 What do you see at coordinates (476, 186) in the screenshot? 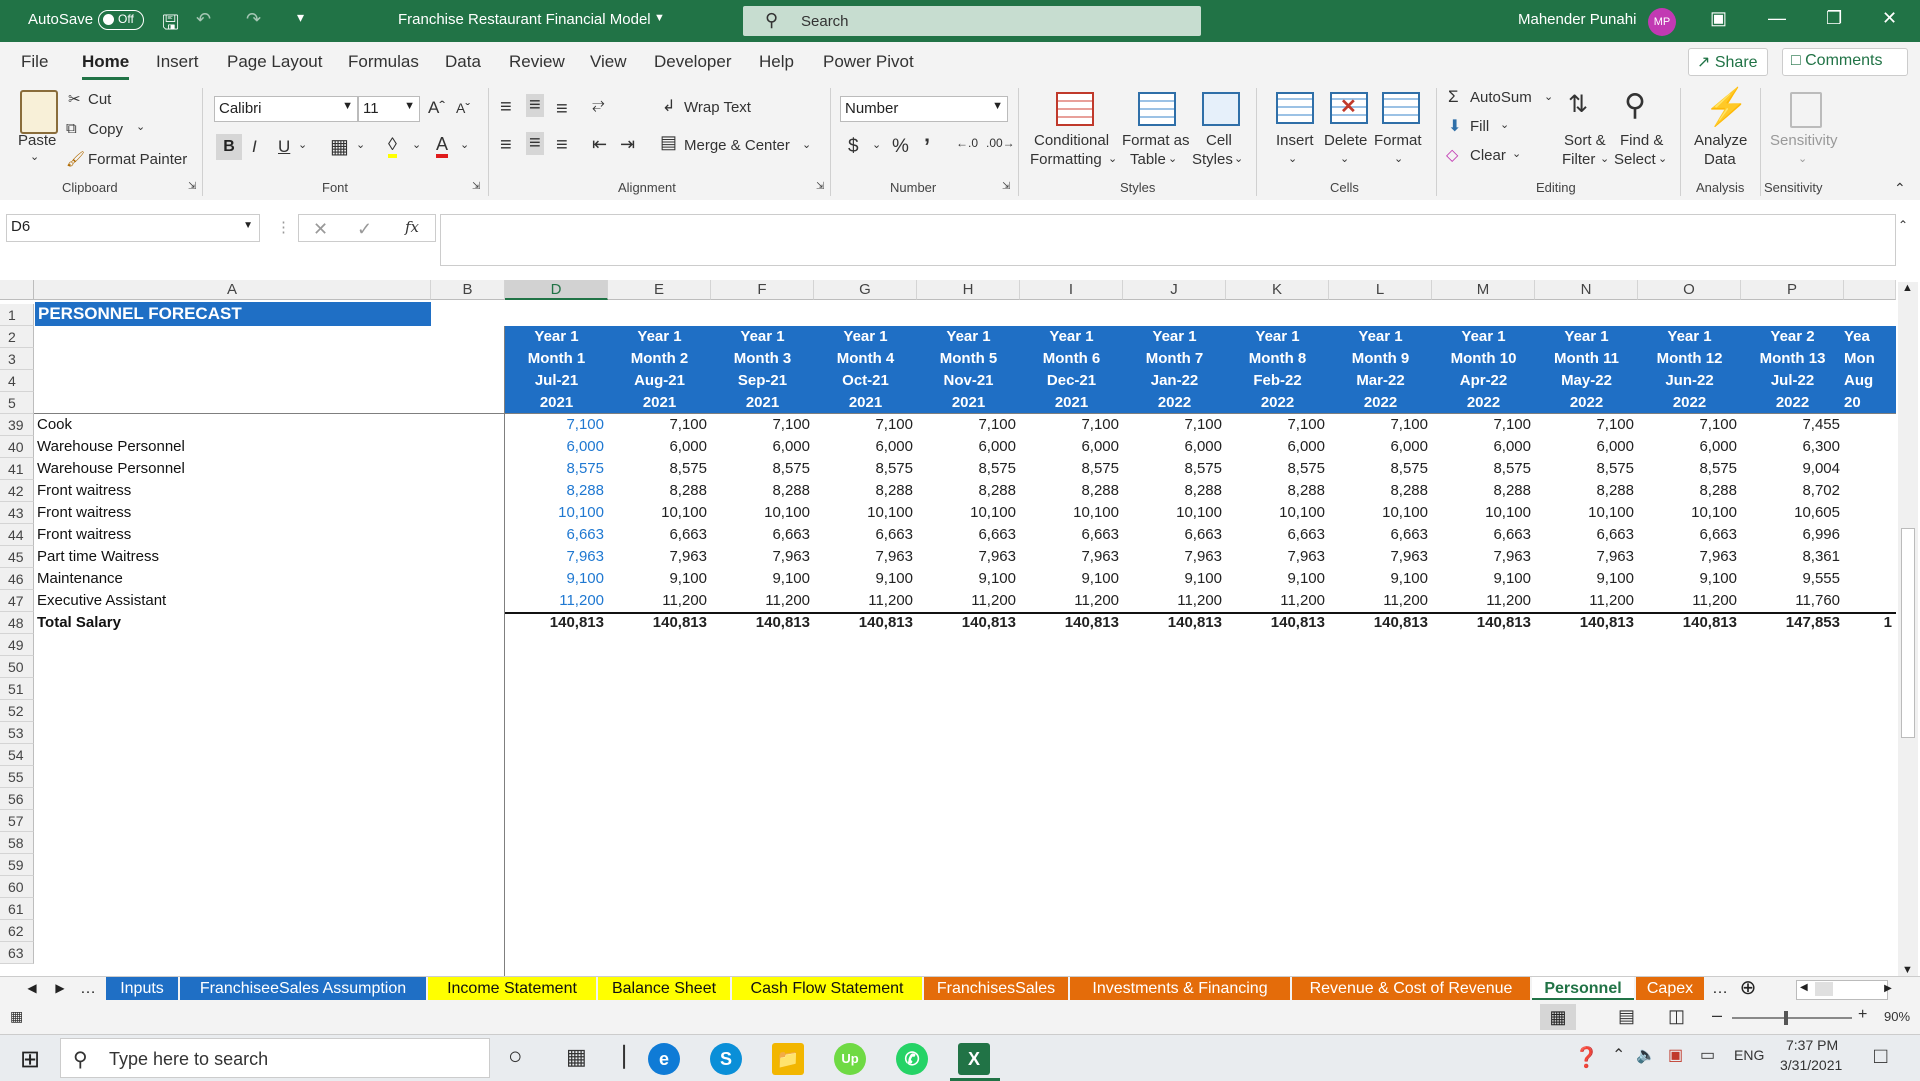
I see `font-launcher-icon: ⇲` at bounding box center [476, 186].